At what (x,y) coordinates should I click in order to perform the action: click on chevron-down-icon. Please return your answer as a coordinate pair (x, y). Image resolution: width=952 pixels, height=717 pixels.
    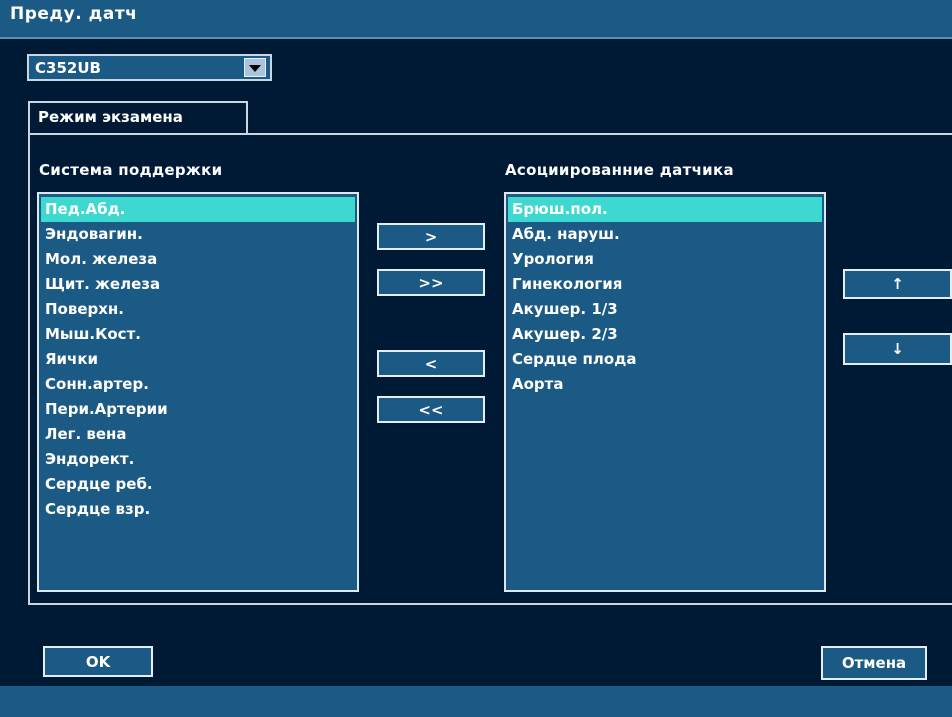
    Looking at the image, I should click on (255, 67).